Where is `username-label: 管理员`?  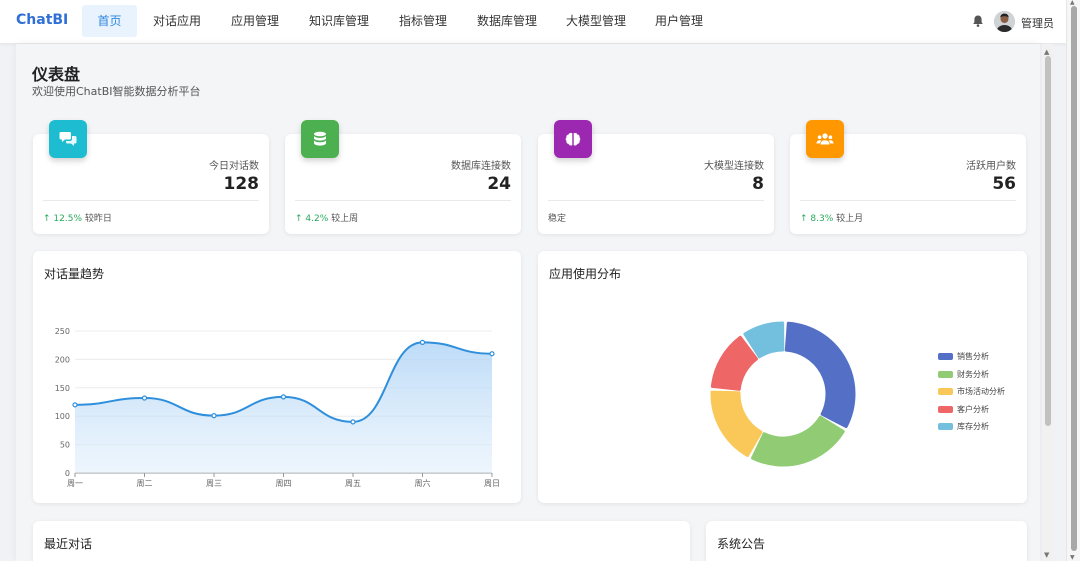 username-label: 管理员 is located at coordinates (1037, 23).